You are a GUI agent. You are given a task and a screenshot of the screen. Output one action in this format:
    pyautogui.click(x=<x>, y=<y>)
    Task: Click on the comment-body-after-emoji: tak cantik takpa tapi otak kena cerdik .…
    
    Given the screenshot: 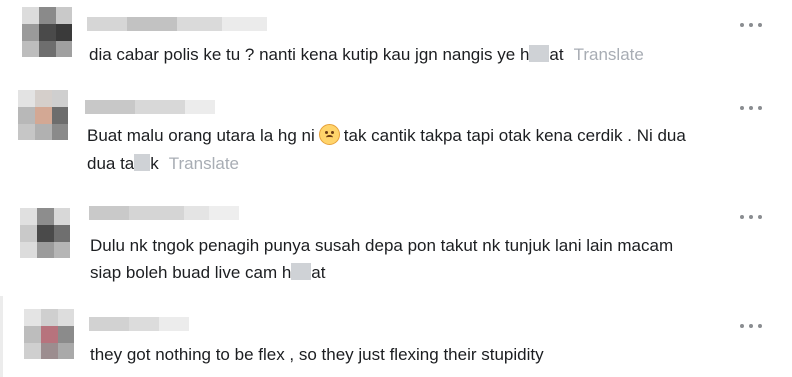 What is the action you would take?
    pyautogui.click(x=514, y=135)
    